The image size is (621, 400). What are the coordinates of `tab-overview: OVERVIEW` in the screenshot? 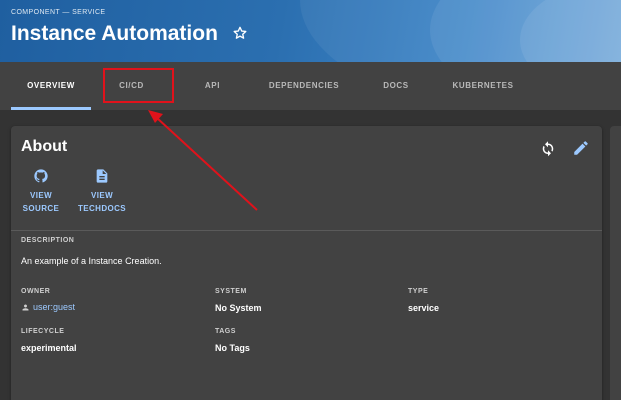 It's located at (51, 86).